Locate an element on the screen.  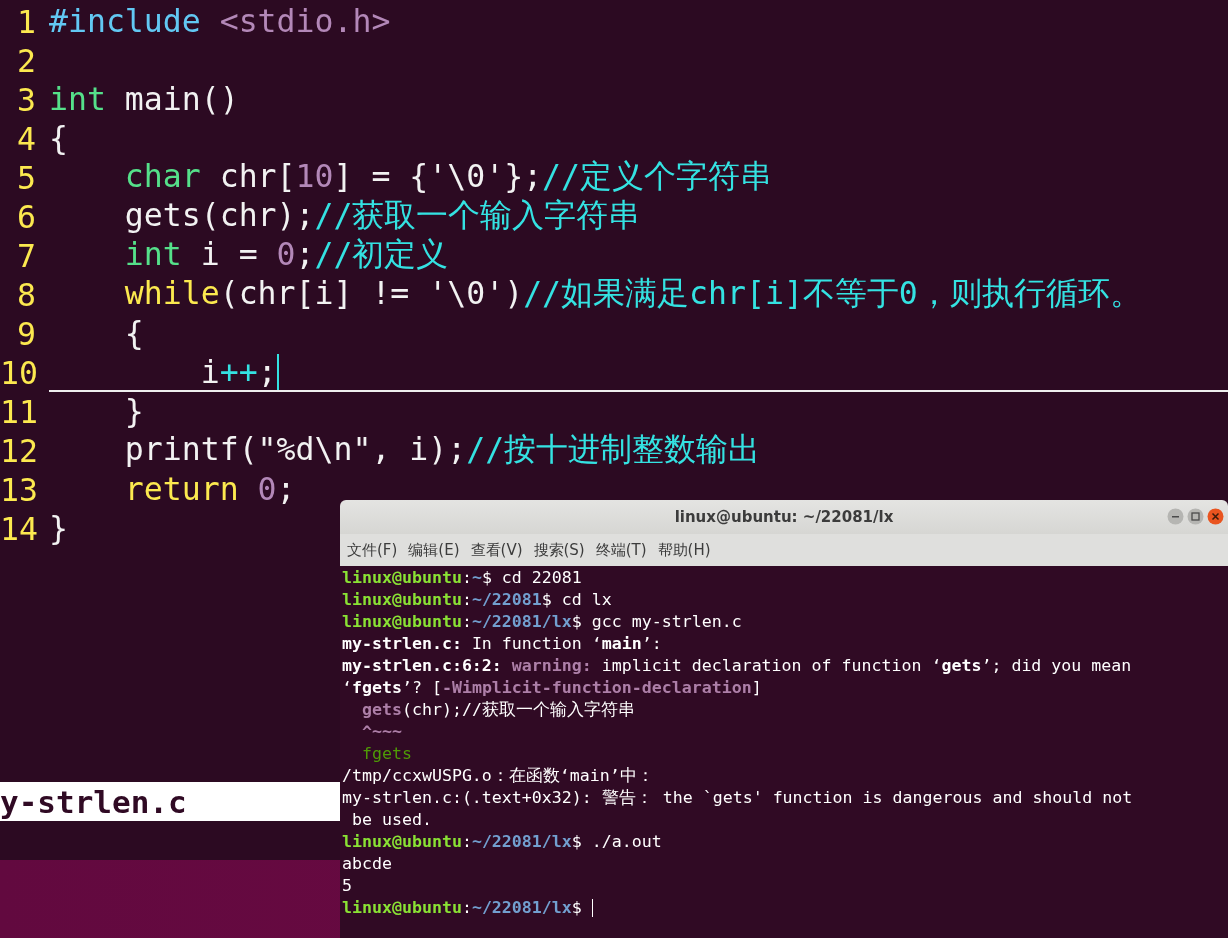
terminal-line: ‘fgets’? [-Wimplicit-function-declaration] is located at coordinates (552, 688).